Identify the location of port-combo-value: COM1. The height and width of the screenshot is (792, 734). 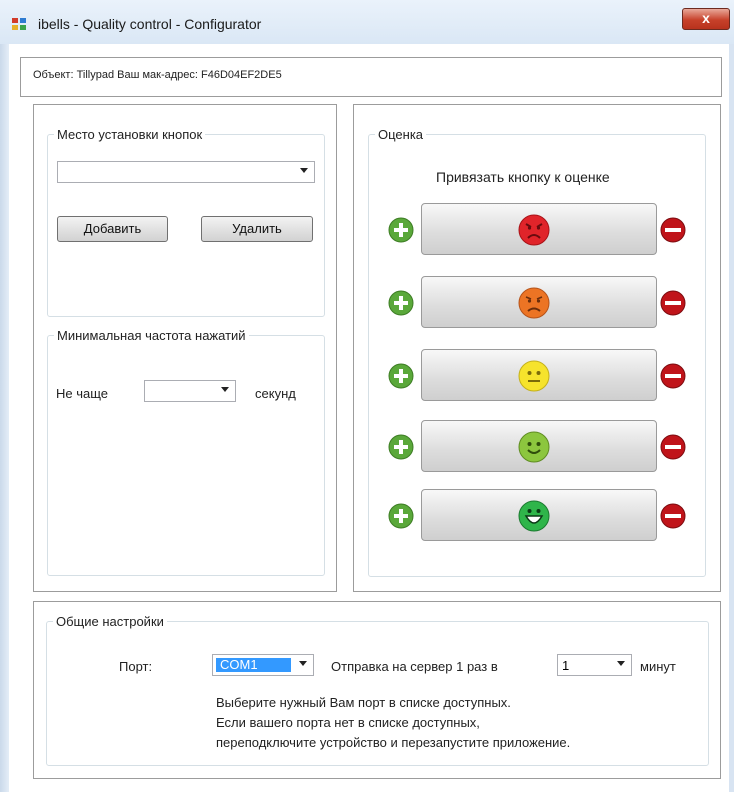
(253, 665).